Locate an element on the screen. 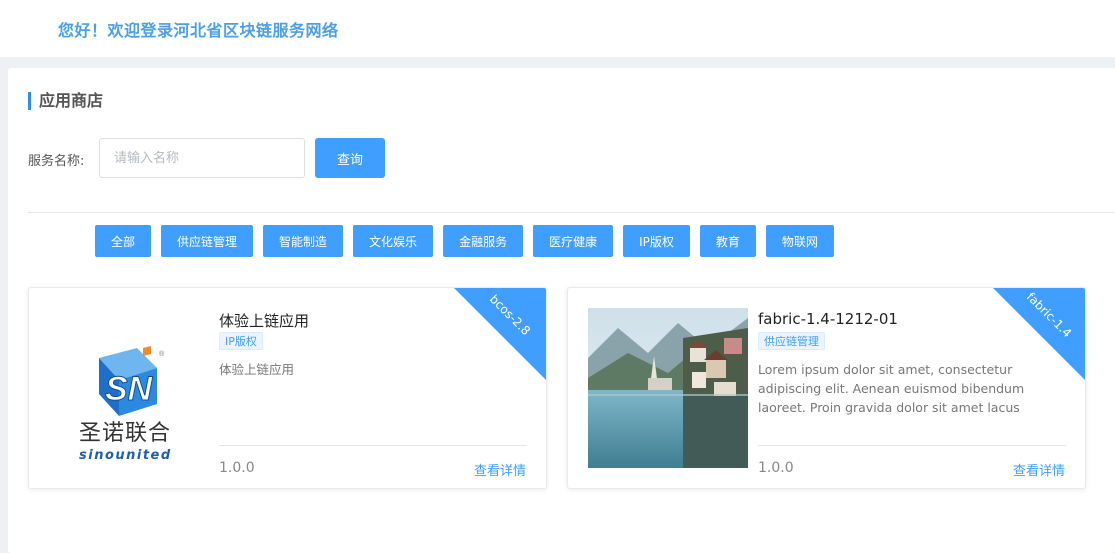 This screenshot has height=553, width=1115. svg-text: sinounited is located at coordinates (125, 455).